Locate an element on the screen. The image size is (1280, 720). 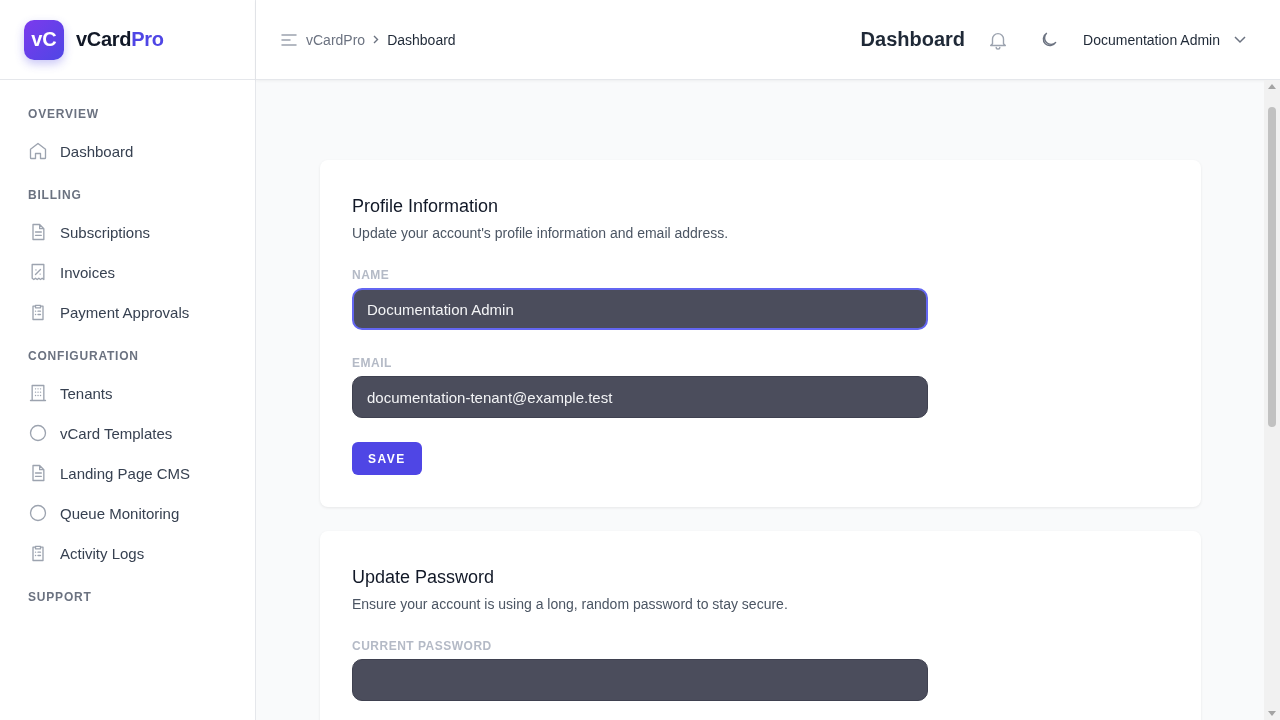
breadcrumb-current: Dashboard is located at coordinates (421, 39).